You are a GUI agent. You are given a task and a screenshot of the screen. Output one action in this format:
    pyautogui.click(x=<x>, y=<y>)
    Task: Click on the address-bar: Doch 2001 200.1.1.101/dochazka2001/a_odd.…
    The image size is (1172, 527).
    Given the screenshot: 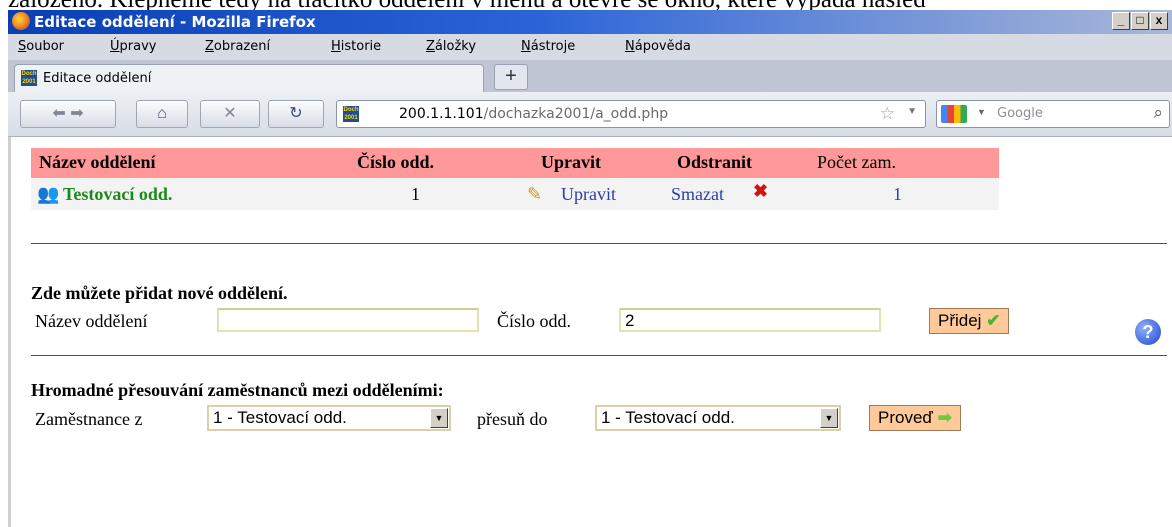 What is the action you would take?
    pyautogui.click(x=631, y=114)
    